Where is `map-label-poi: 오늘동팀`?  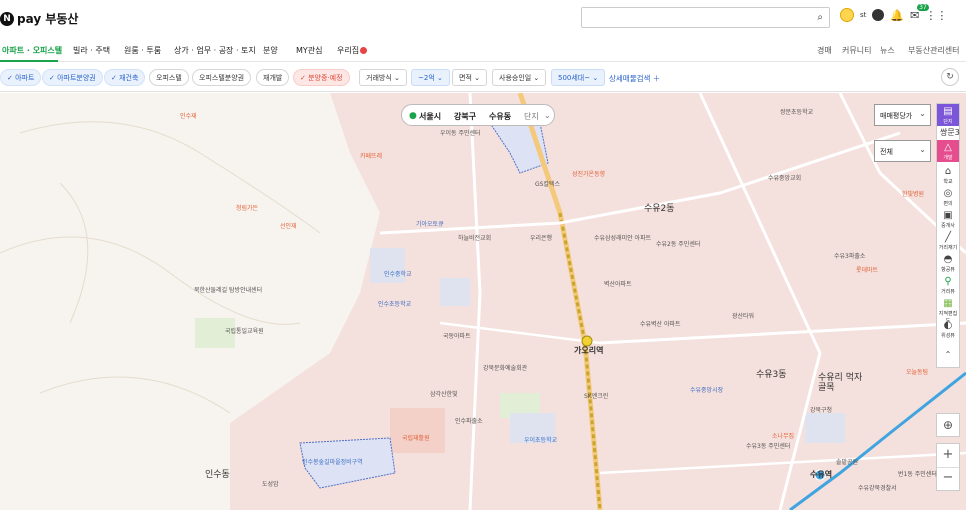
map-label-poi: 오늘동팀 is located at coordinates (917, 371).